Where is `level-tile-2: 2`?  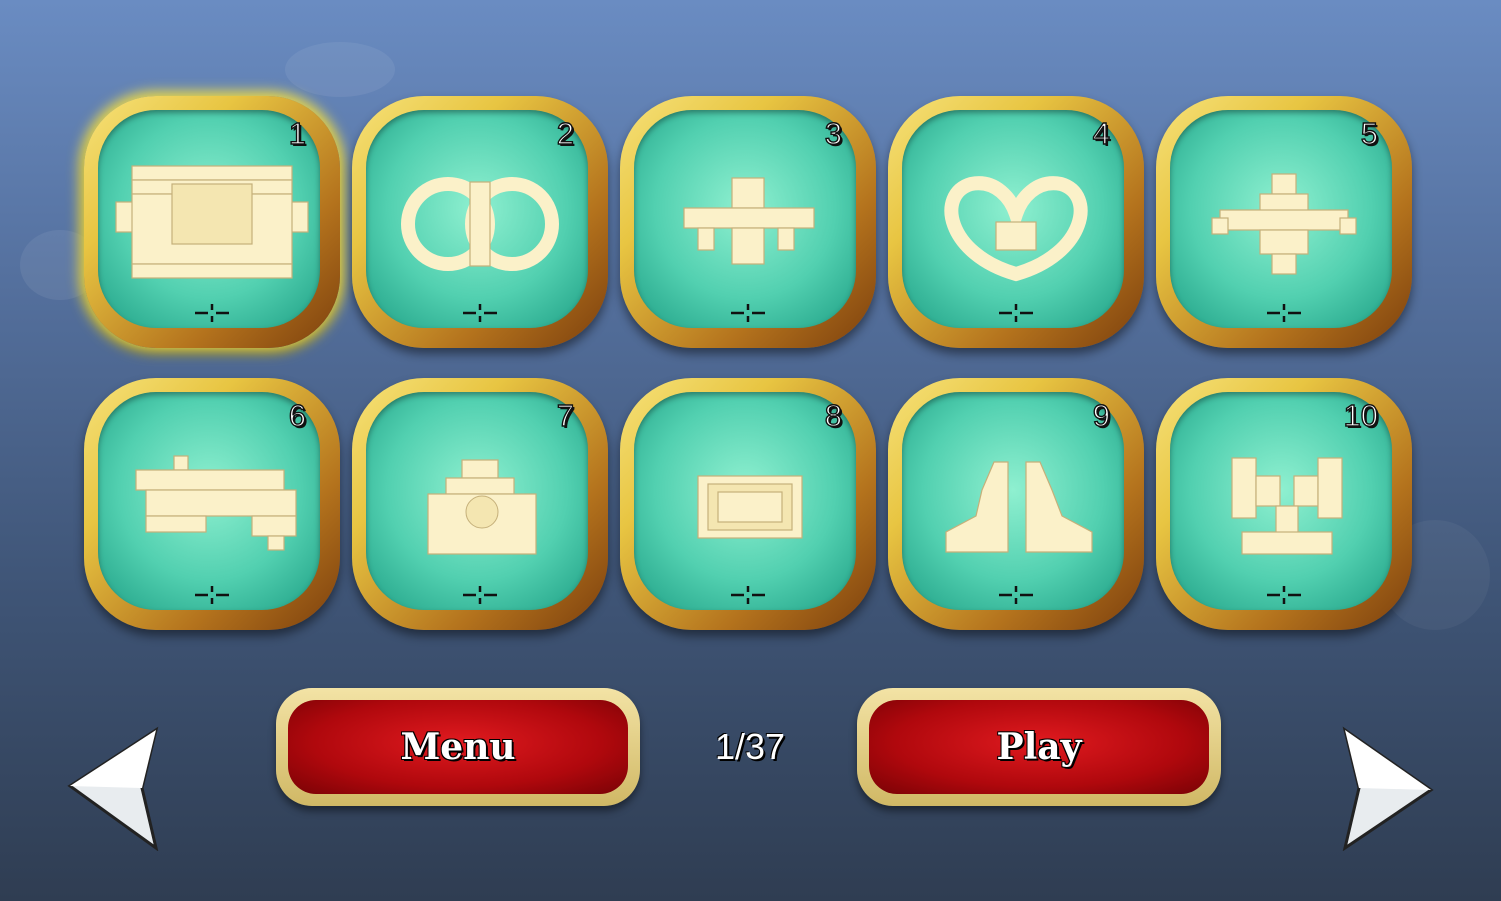 level-tile-2: 2 is located at coordinates (480, 222).